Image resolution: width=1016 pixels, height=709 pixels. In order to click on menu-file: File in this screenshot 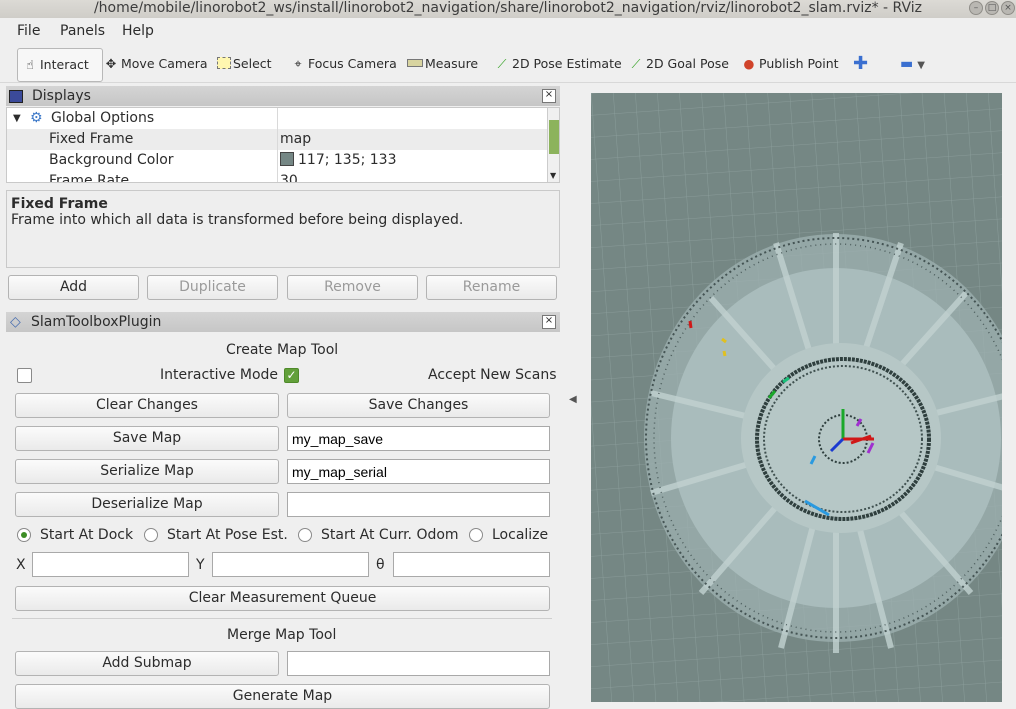, I will do `click(28, 31)`.